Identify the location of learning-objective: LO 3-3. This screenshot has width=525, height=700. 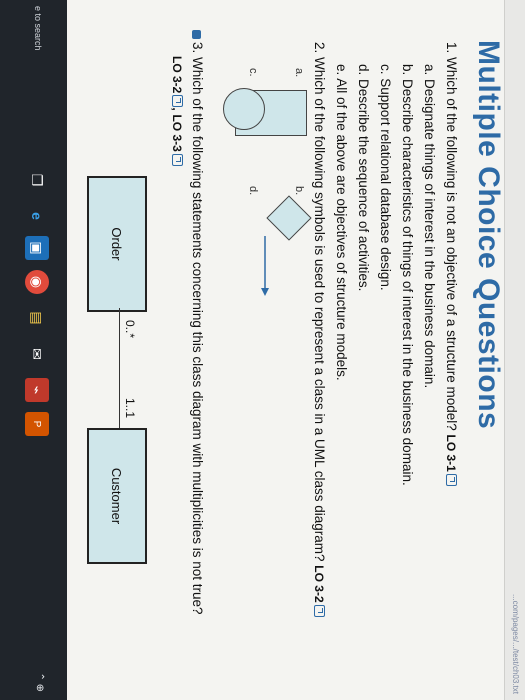
(177, 133).